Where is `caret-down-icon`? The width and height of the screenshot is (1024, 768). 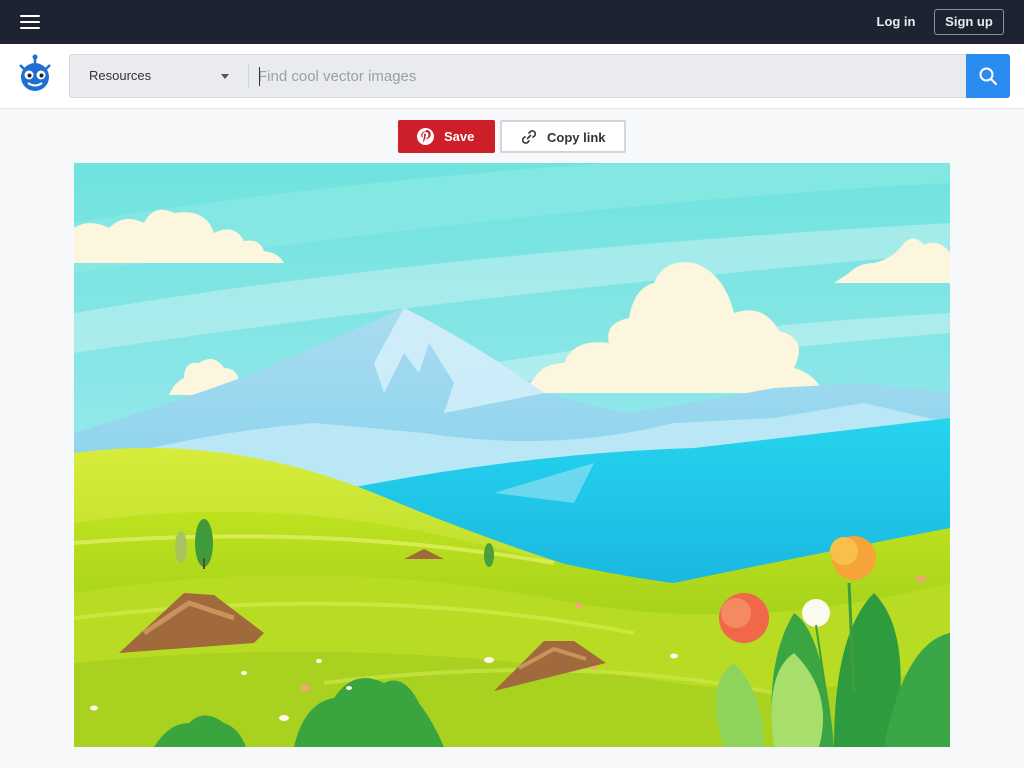
caret-down-icon is located at coordinates (225, 76).